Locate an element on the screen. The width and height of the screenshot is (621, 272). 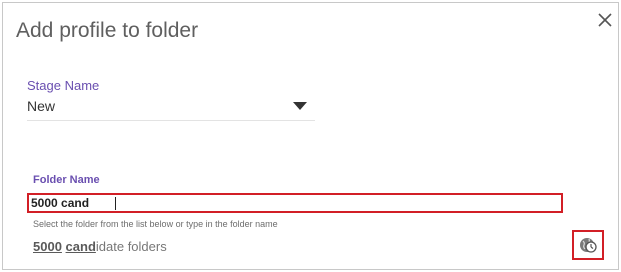
folder-suggestion-item: 5000 candidate folders is located at coordinates (100, 246).